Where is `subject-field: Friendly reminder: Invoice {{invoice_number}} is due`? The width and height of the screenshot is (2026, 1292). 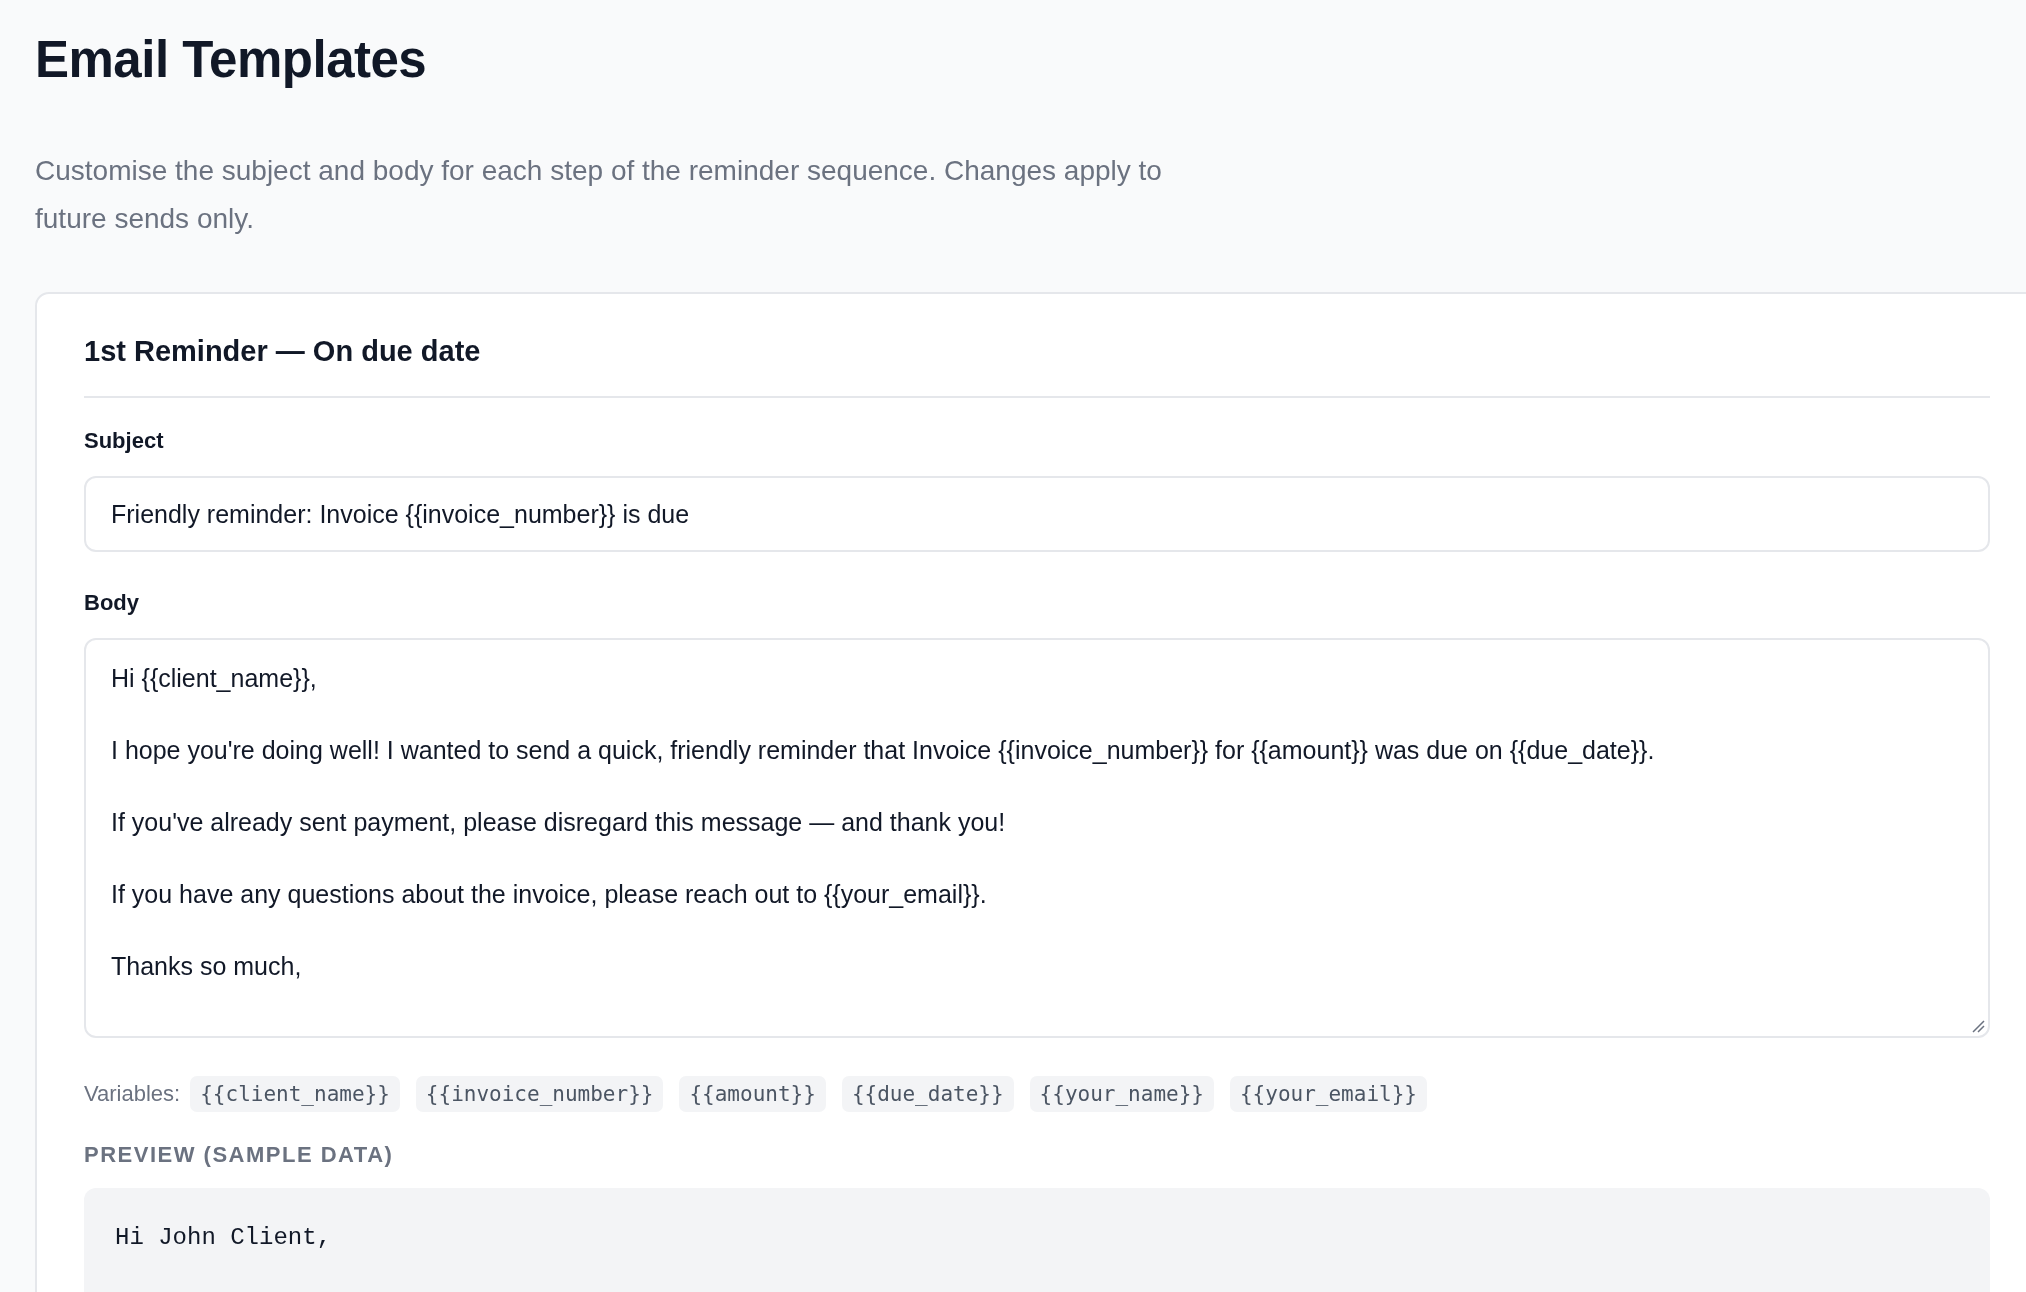
subject-field: Friendly reminder: Invoice {{invoice_number}} is due is located at coordinates (1037, 514).